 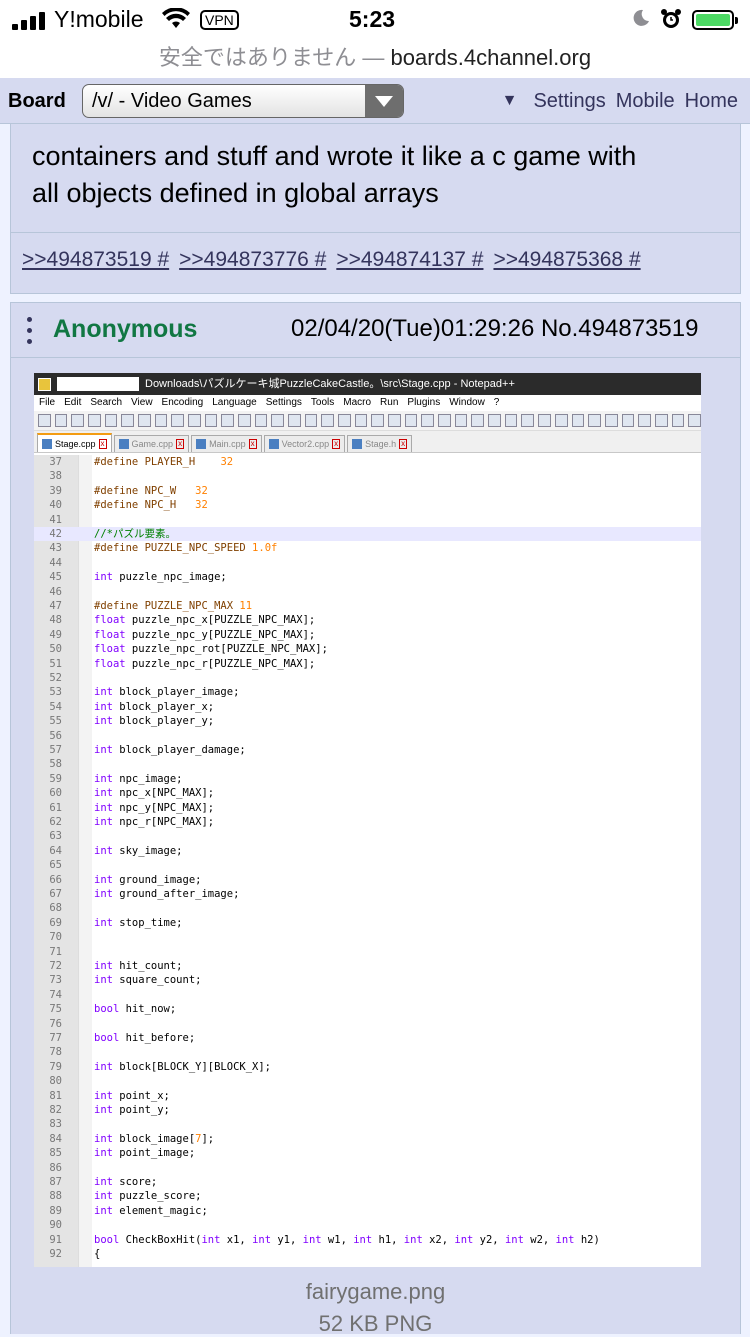 What do you see at coordinates (283, 402) in the screenshot?
I see `menu-item: Settings` at bounding box center [283, 402].